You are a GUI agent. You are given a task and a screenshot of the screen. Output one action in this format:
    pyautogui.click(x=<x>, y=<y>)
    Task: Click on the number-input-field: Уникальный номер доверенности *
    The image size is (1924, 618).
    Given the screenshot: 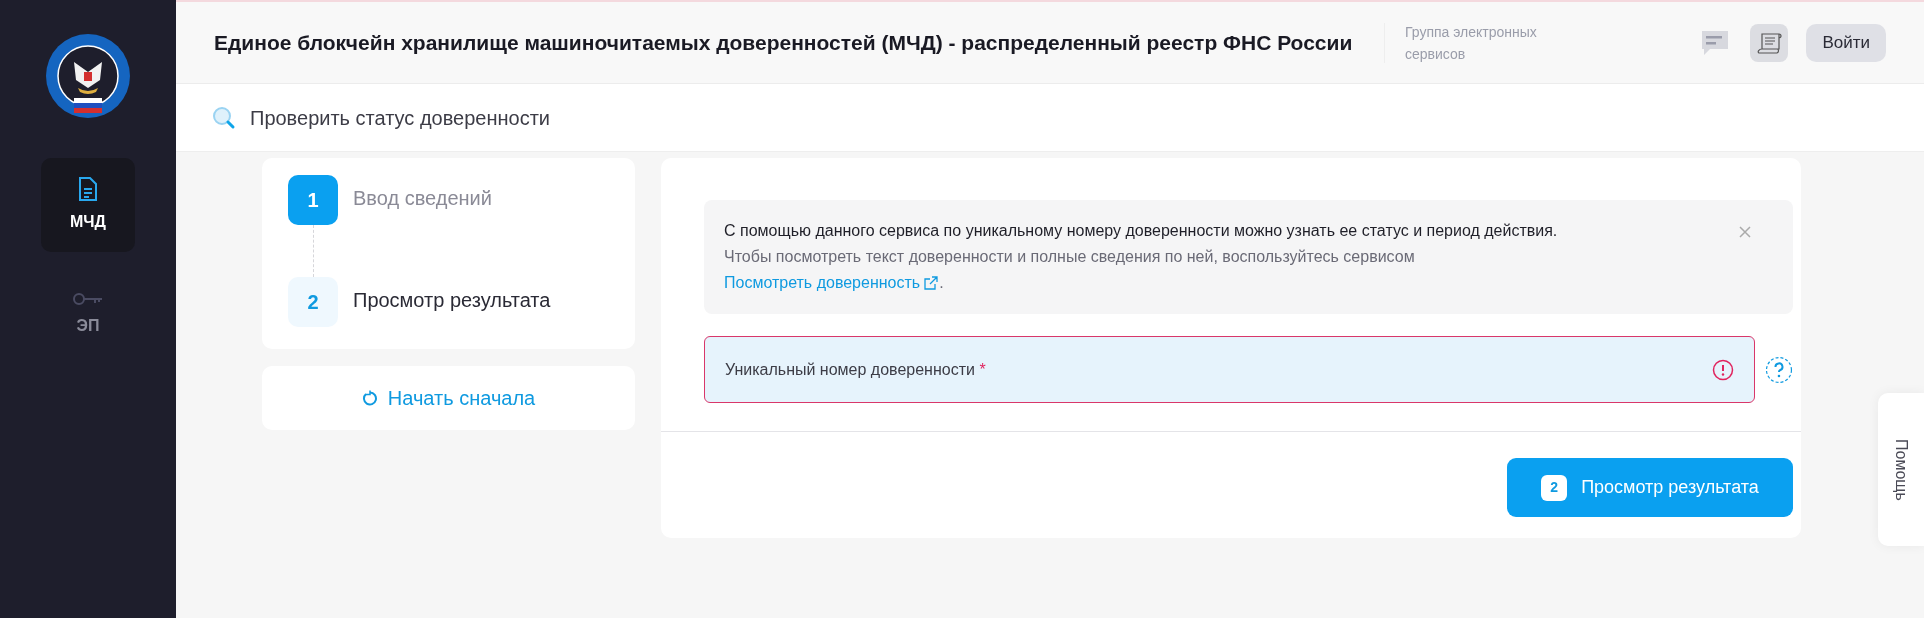 What is the action you would take?
    pyautogui.click(x=1230, y=369)
    